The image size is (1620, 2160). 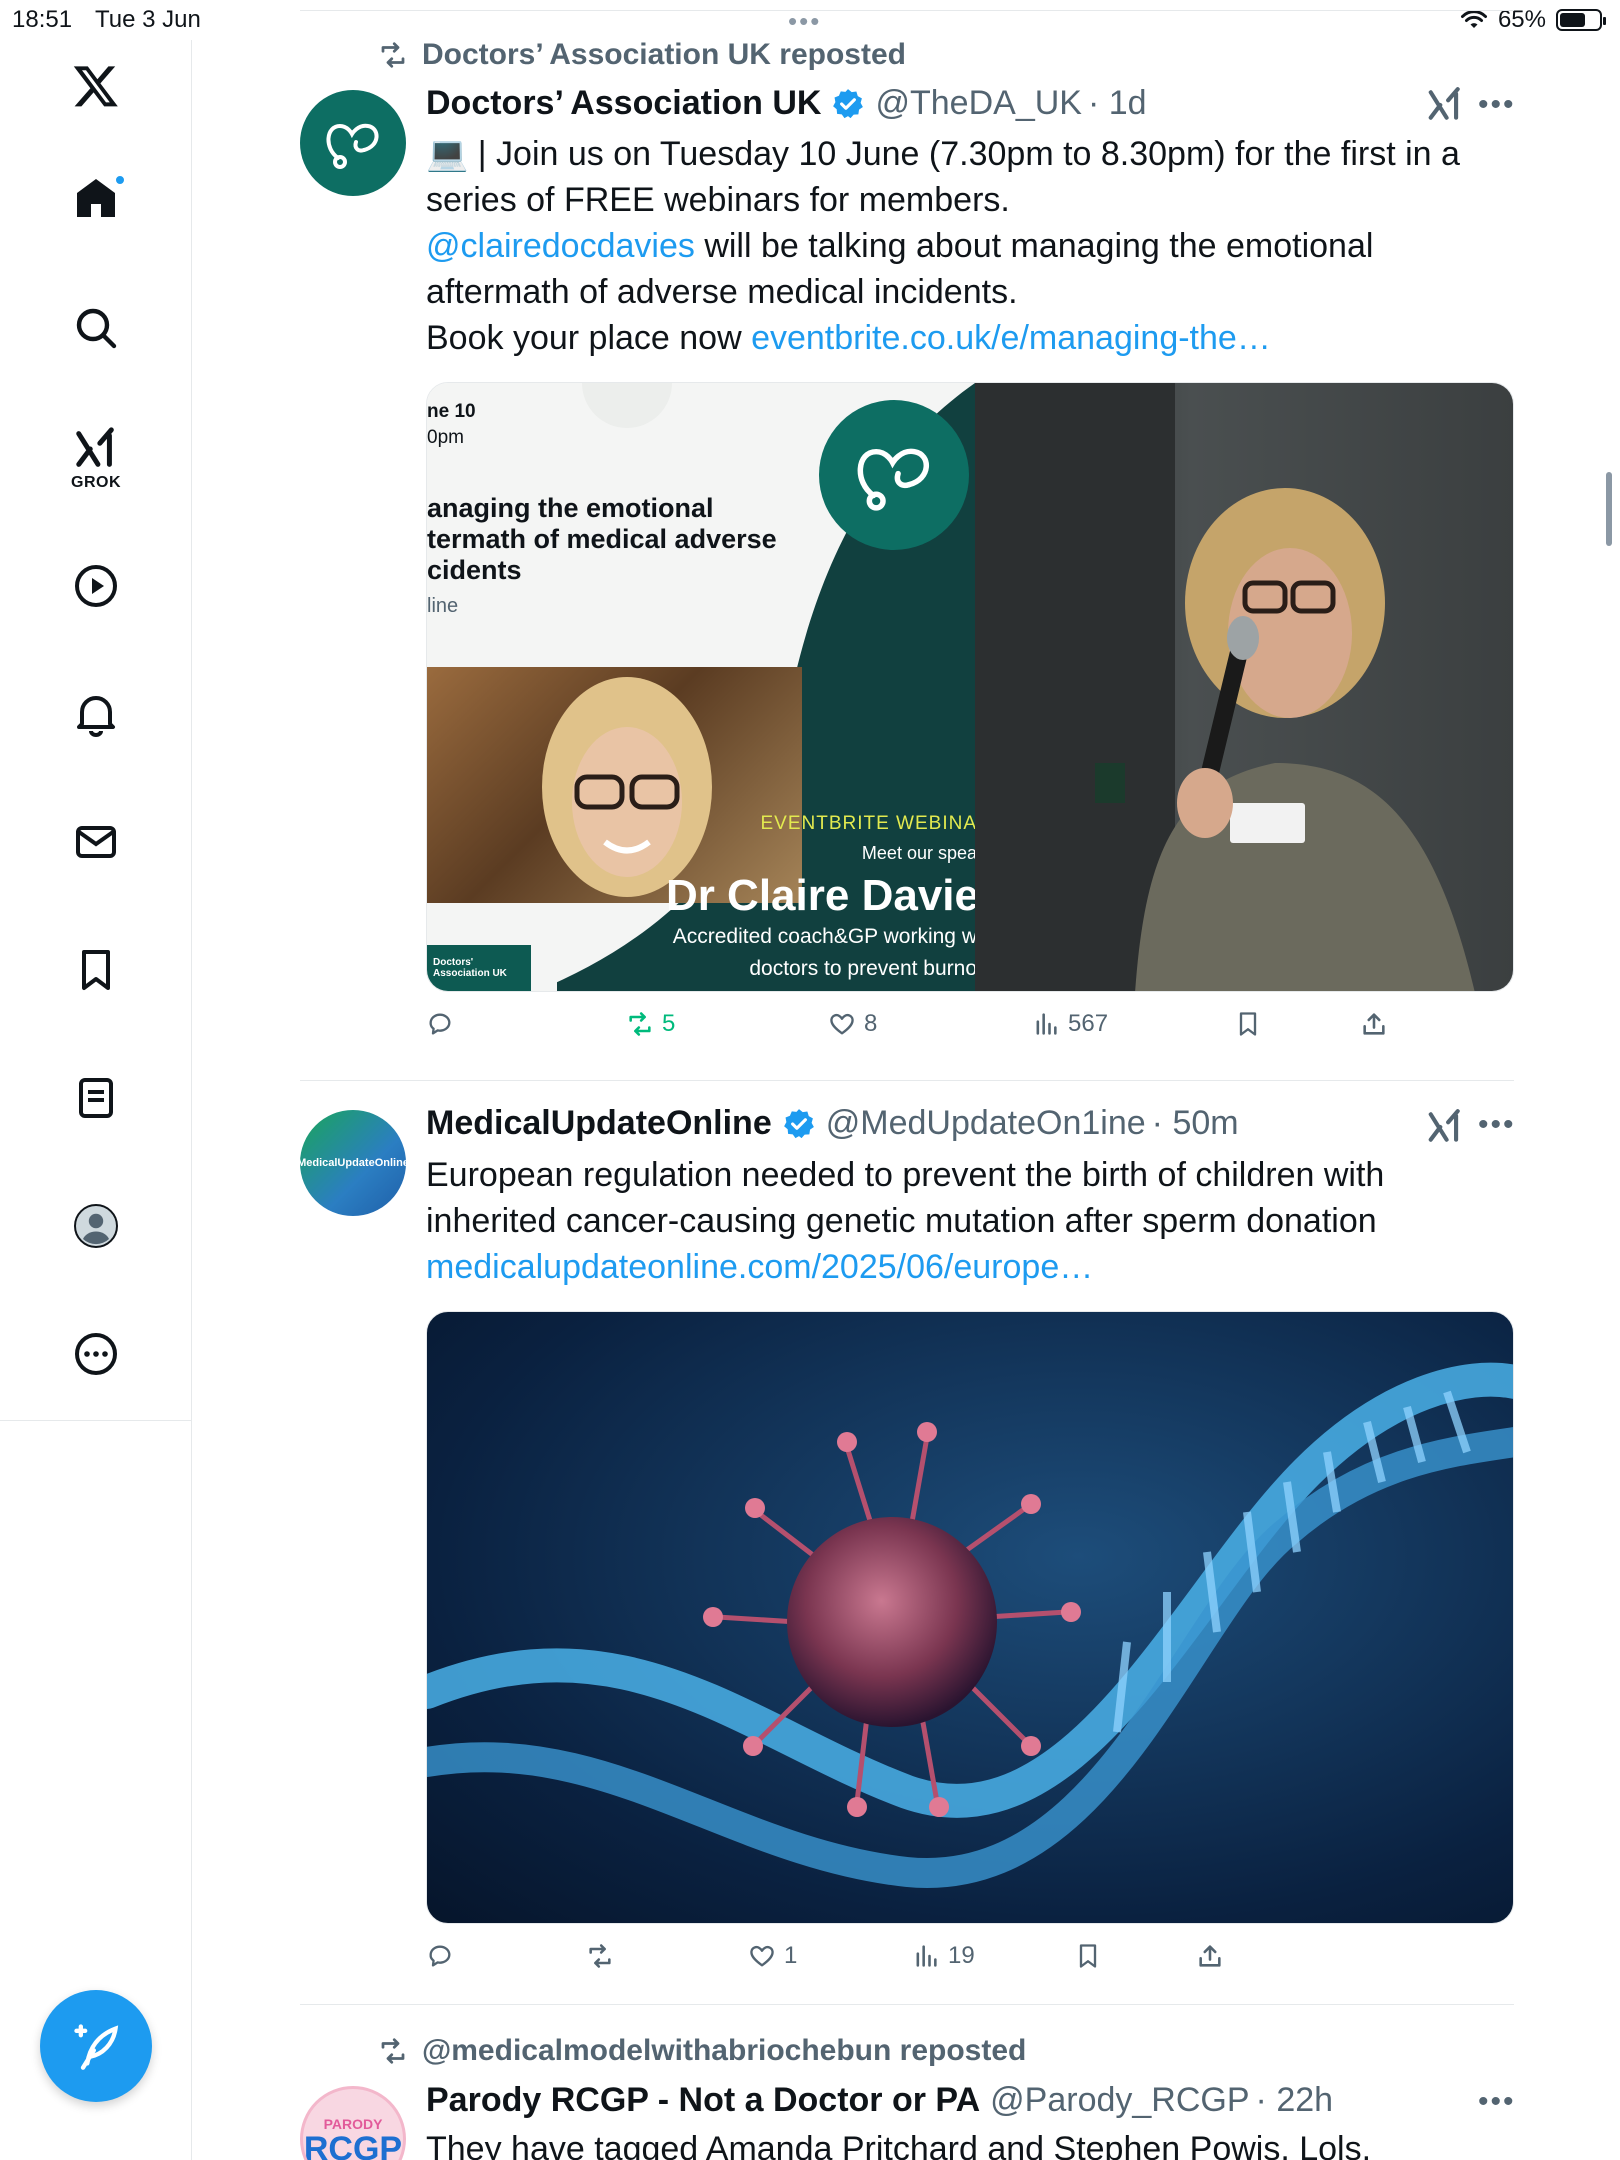 I want to click on graphic-date-1: ne 10, so click(x=451, y=411).